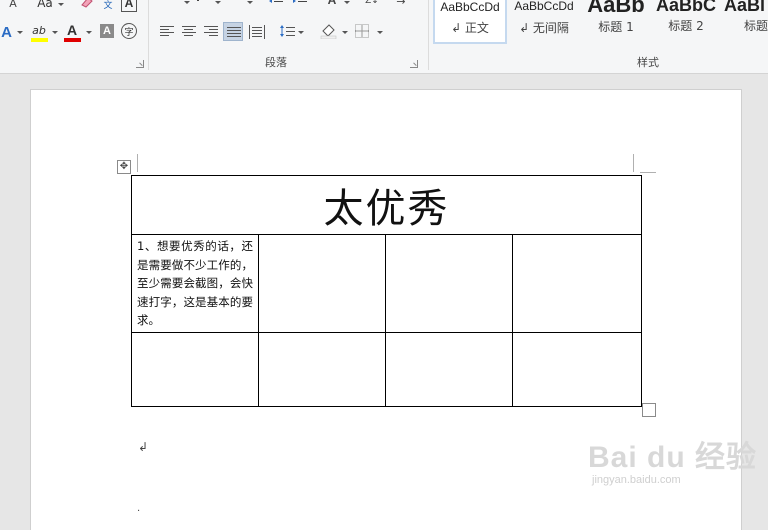 This screenshot has width=768, height=530. I want to click on char-border-icon: A, so click(129, 6).